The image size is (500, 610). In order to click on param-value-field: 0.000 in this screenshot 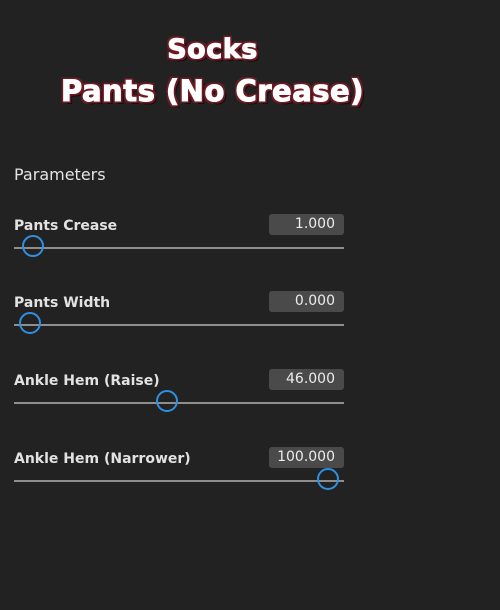, I will do `click(306, 301)`.